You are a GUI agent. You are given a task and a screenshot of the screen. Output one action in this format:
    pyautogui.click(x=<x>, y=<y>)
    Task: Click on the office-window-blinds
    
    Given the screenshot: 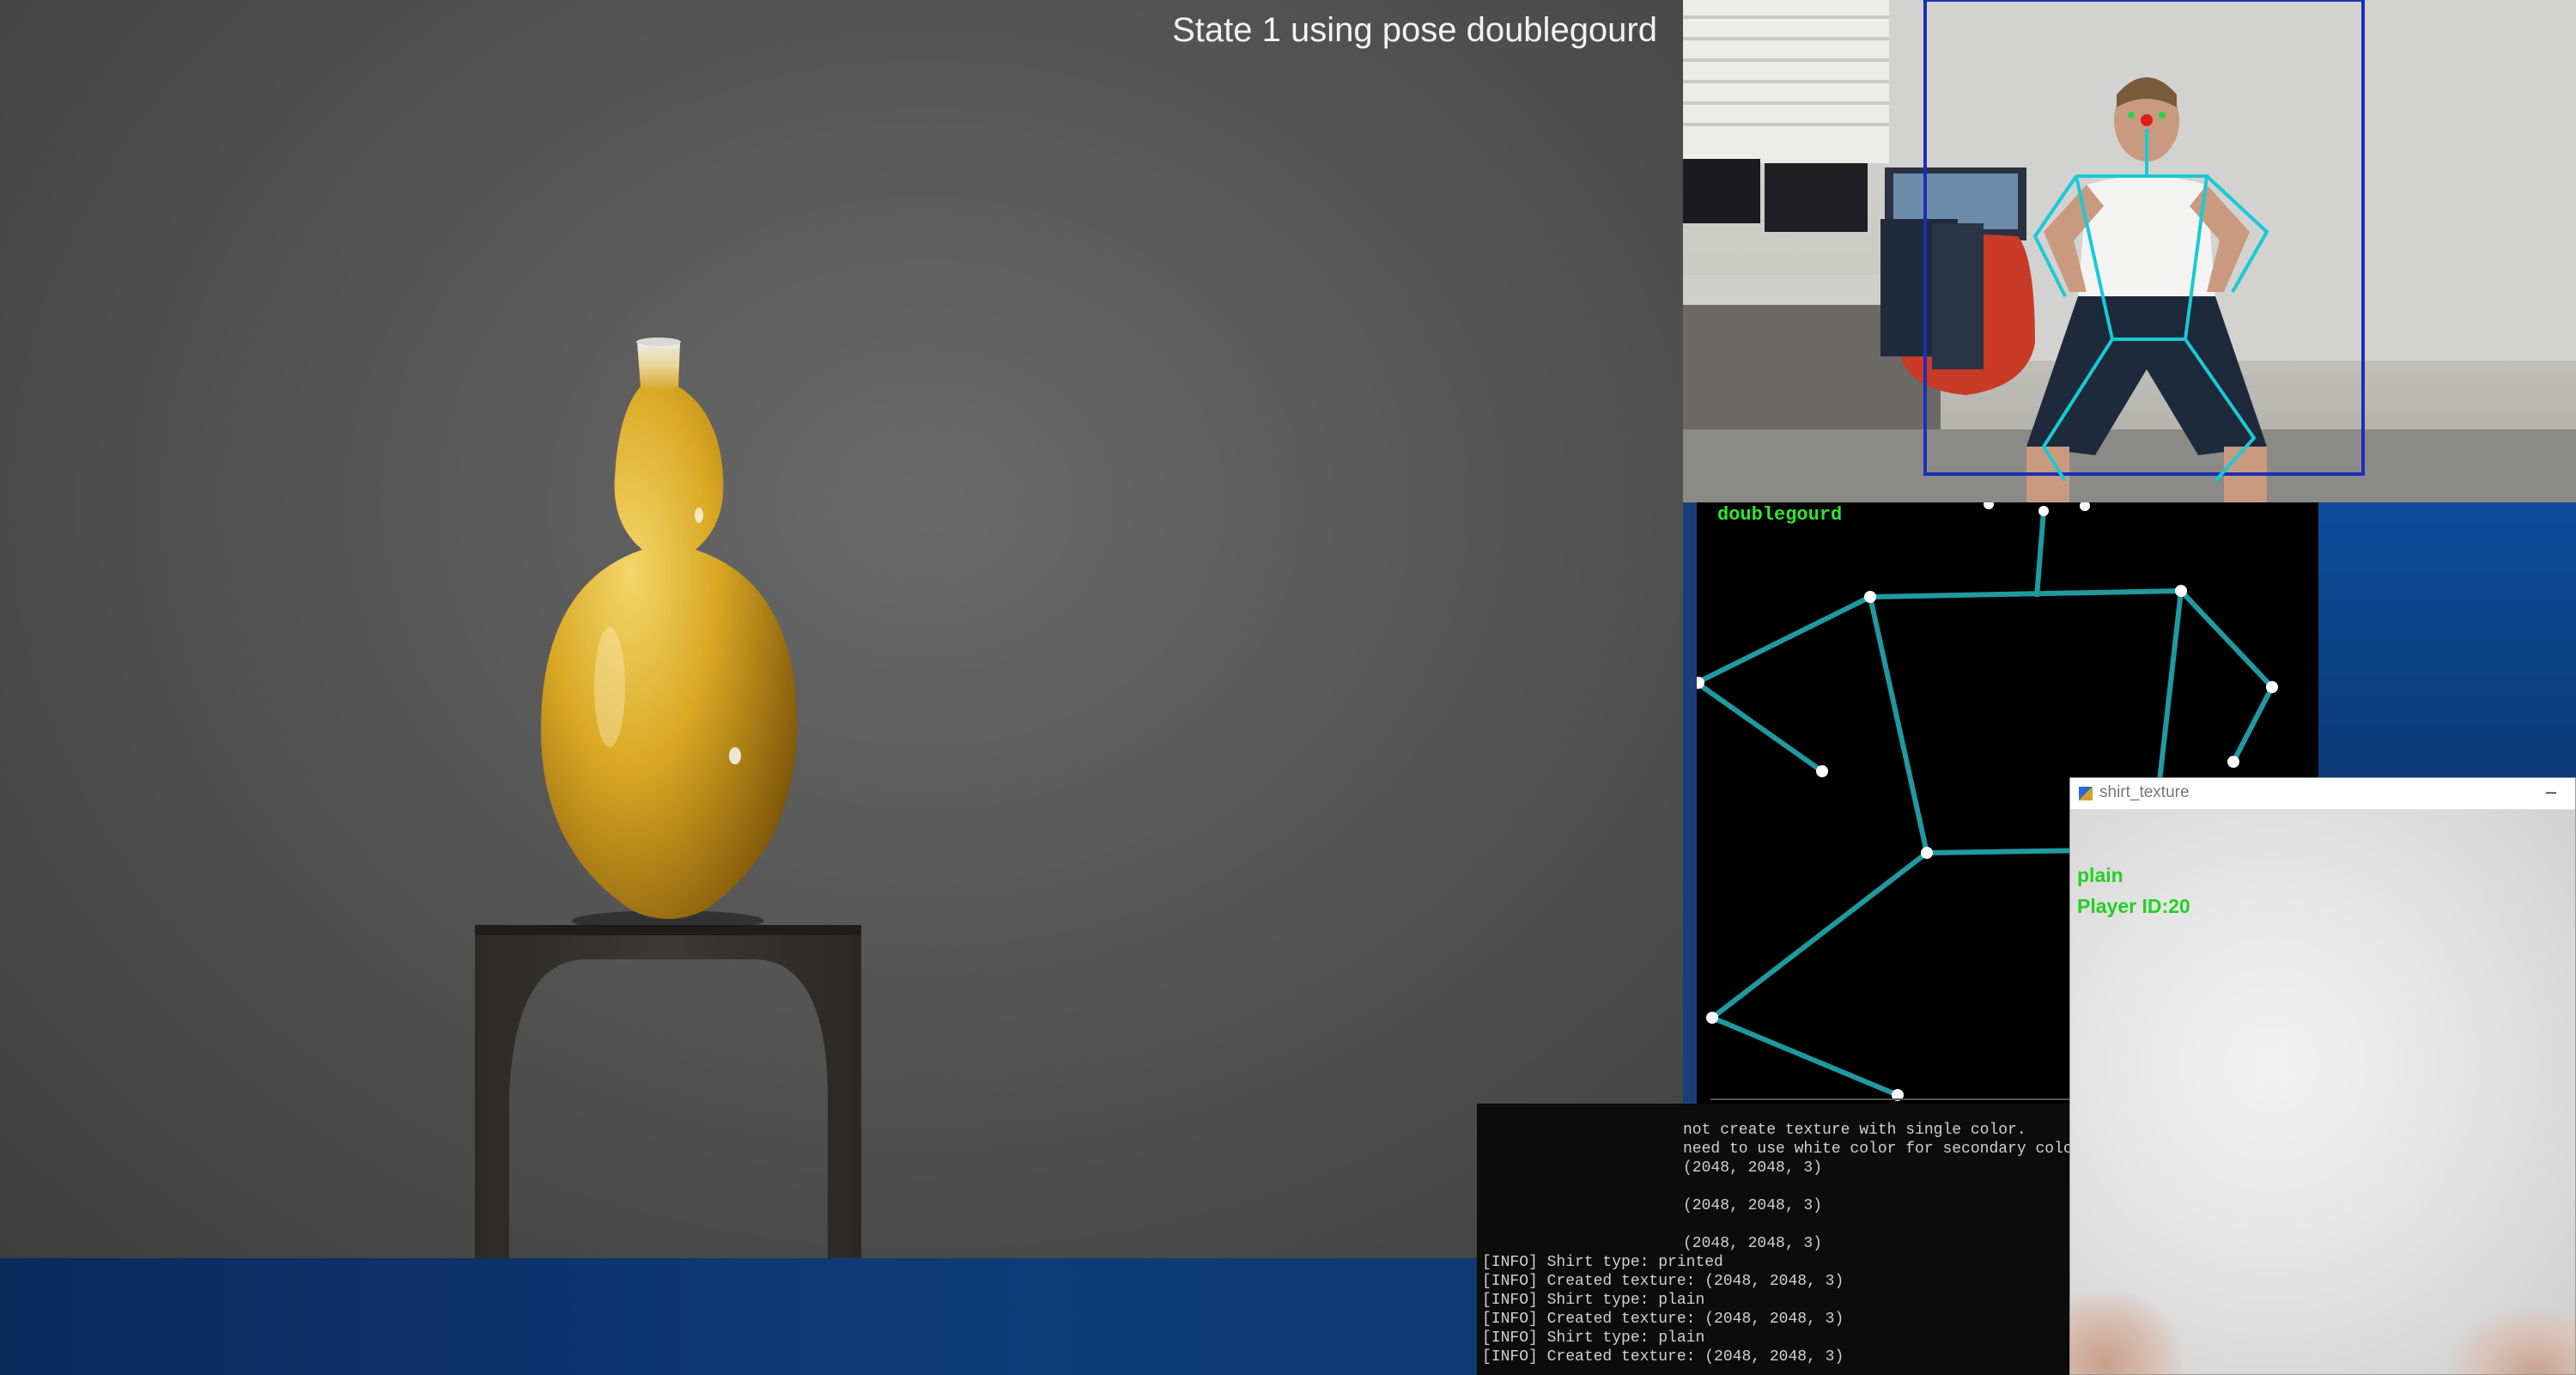 What is the action you would take?
    pyautogui.click(x=1786, y=81)
    